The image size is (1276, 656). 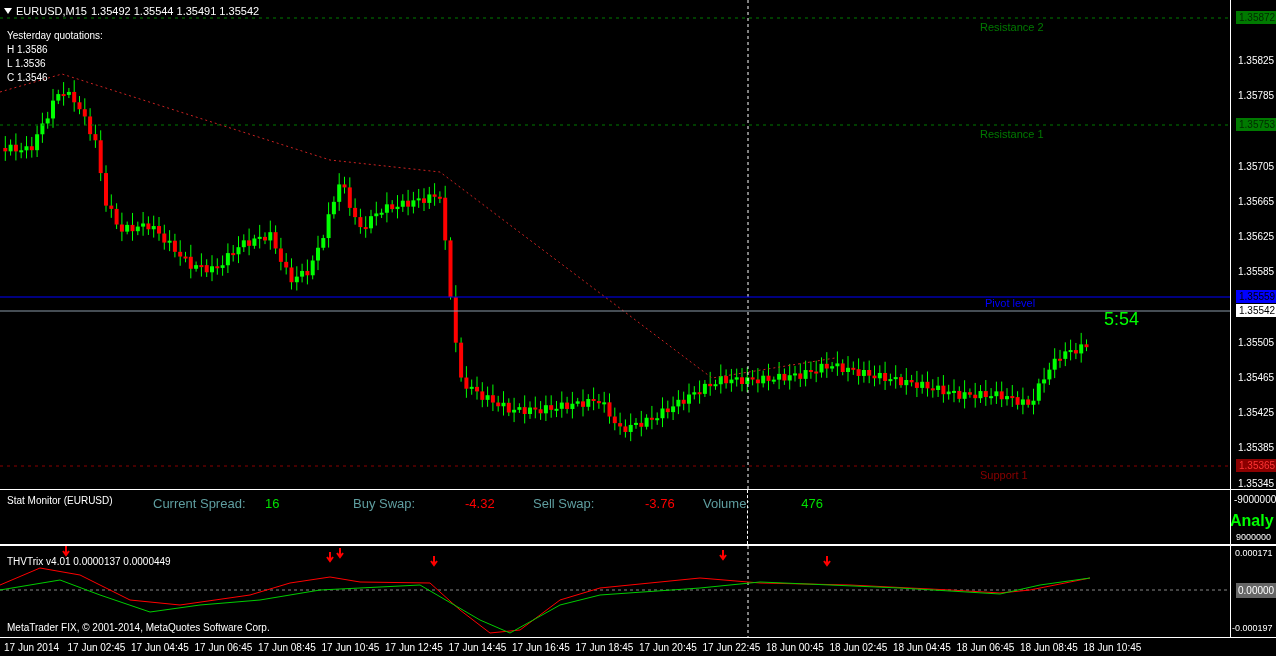 What do you see at coordinates (859, 648) in the screenshot?
I see `time-tick: 18 Jun 02:45` at bounding box center [859, 648].